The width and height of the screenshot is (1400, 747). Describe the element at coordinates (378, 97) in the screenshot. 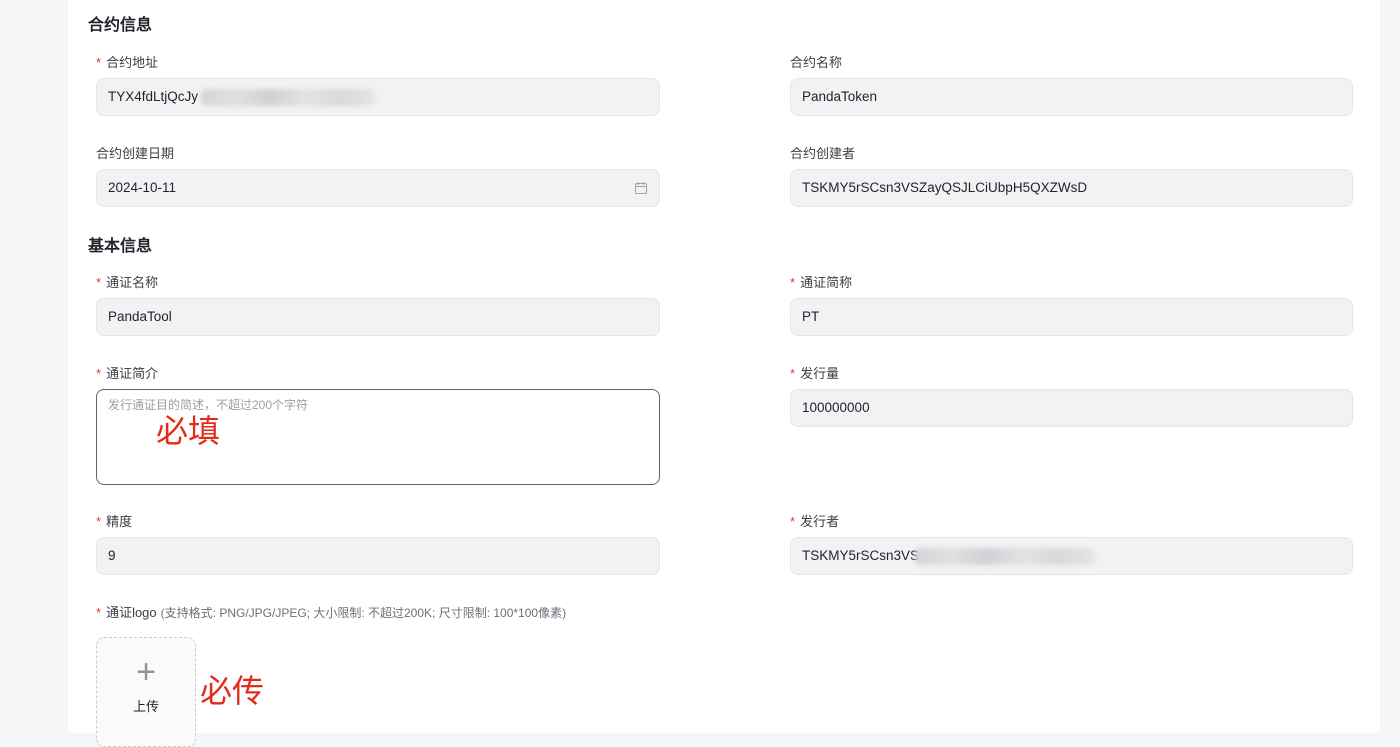

I see `contract-address-input: TYX4fdLtjQcJy` at that location.